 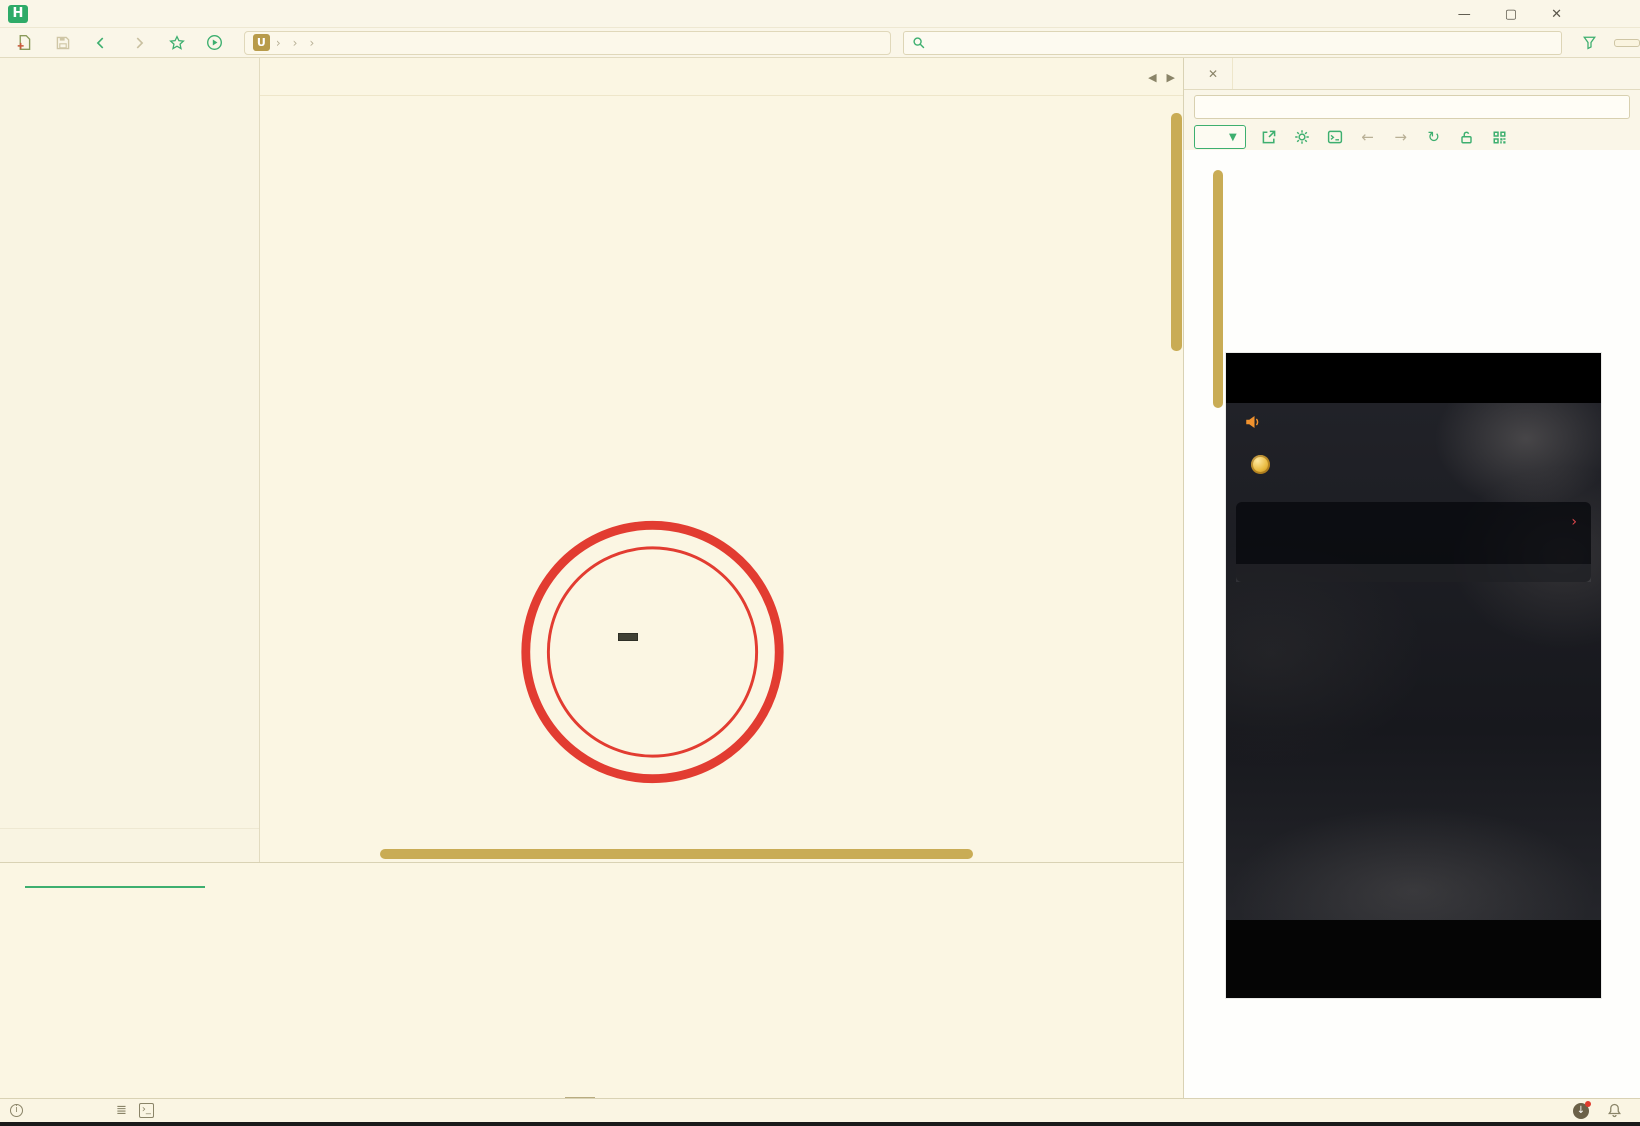 I want to click on mobile-app-preview: ›, so click(x=1413, y=675).